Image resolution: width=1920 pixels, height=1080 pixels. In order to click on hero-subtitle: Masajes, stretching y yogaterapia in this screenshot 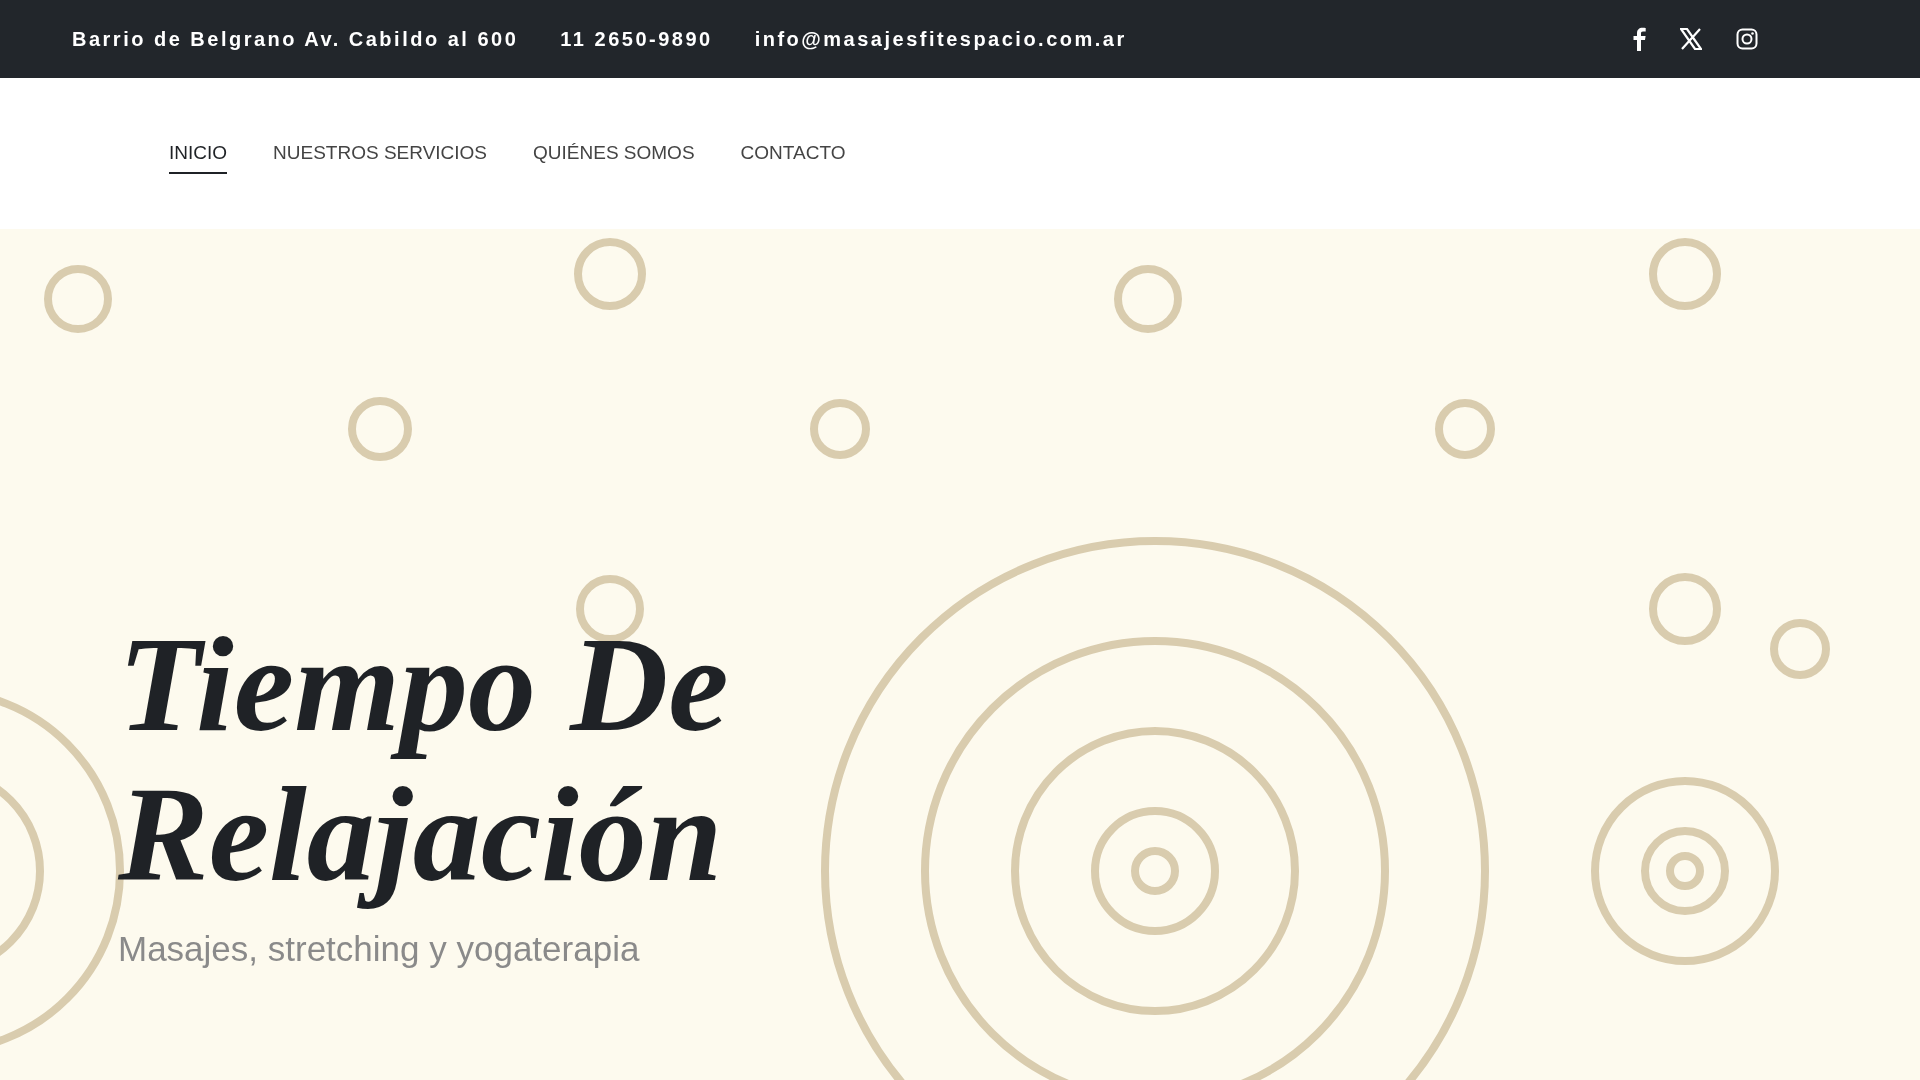, I will do `click(379, 949)`.